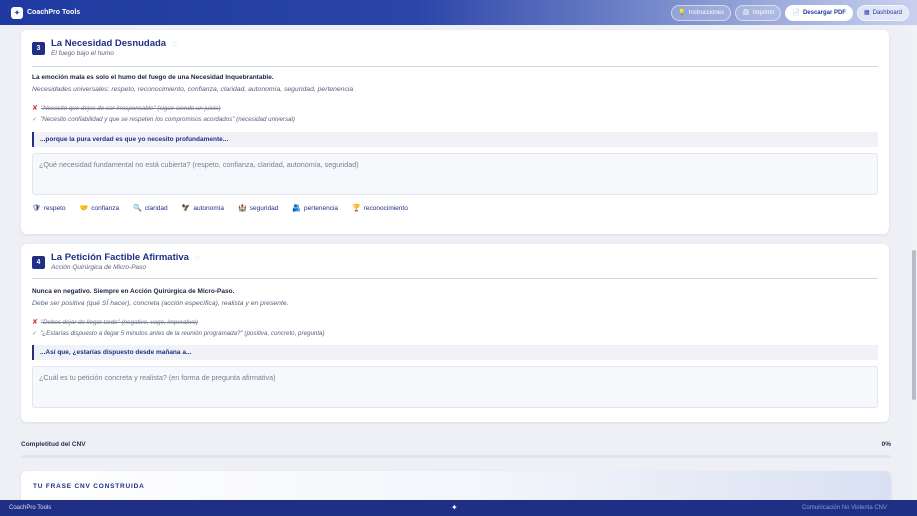 Image resolution: width=917 pixels, height=516 pixels. Describe the element at coordinates (82, 53) in the screenshot. I see `section-subtitle: El fuego bajo el humo` at that location.